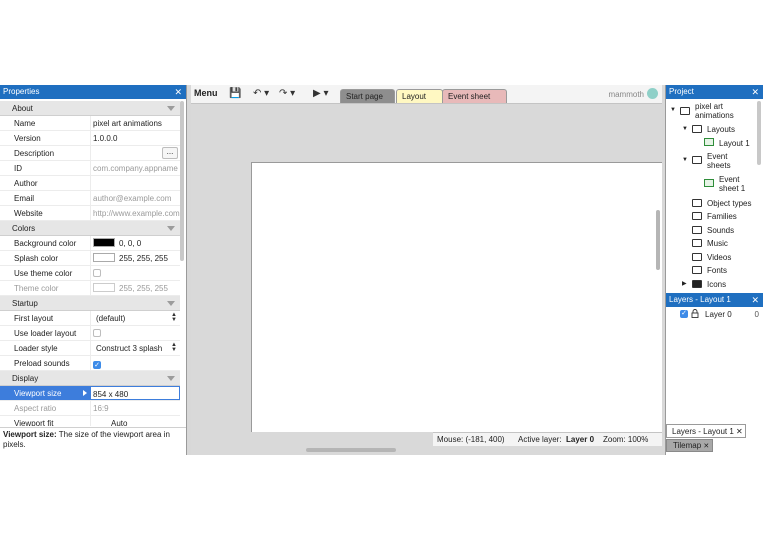 Image resolution: width=763 pixels, height=541 pixels. Describe the element at coordinates (474, 102) in the screenshot. I see `tab-event-sheet-1: Event sheet 1✕` at that location.